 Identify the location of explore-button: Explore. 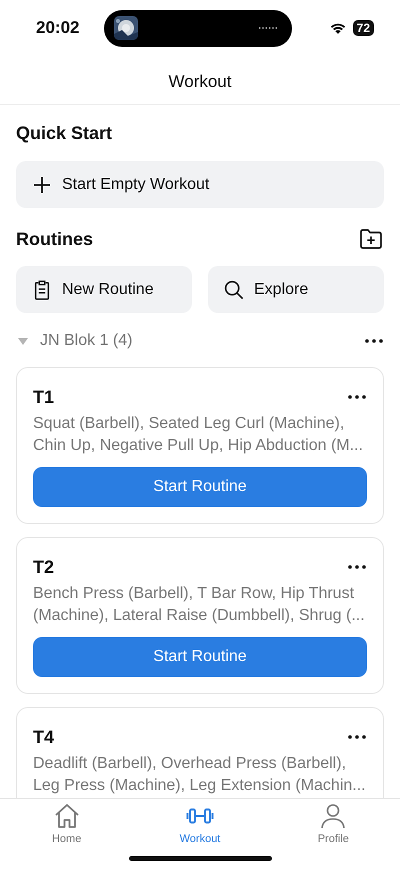
(296, 289).